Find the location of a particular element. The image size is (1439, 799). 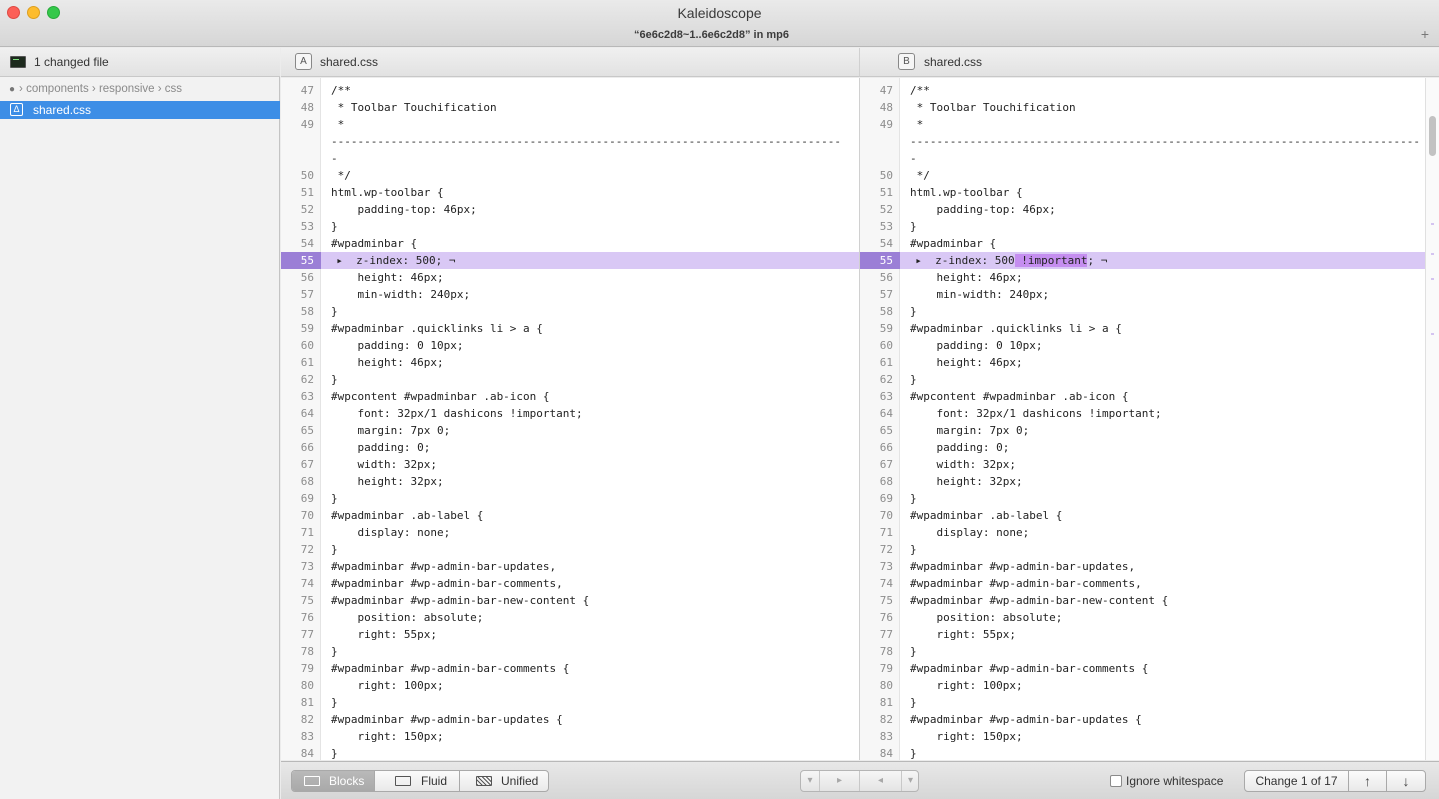

new-tab-button: + is located at coordinates (1425, 34).